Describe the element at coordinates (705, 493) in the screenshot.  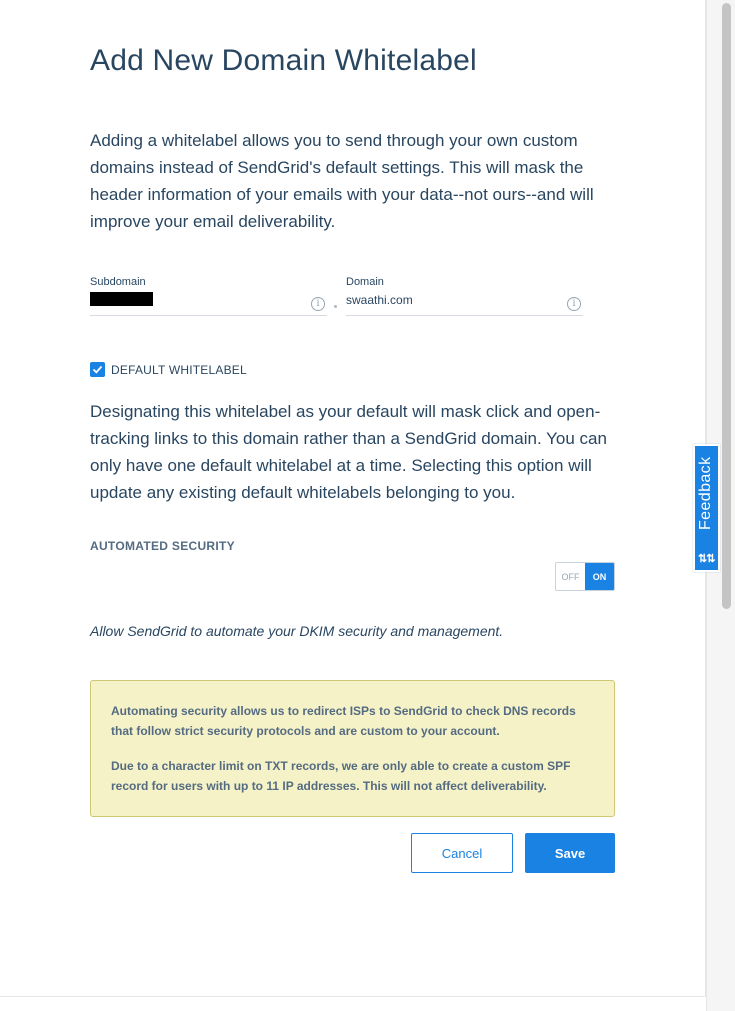
I see `feedback-label: Feedback` at that location.